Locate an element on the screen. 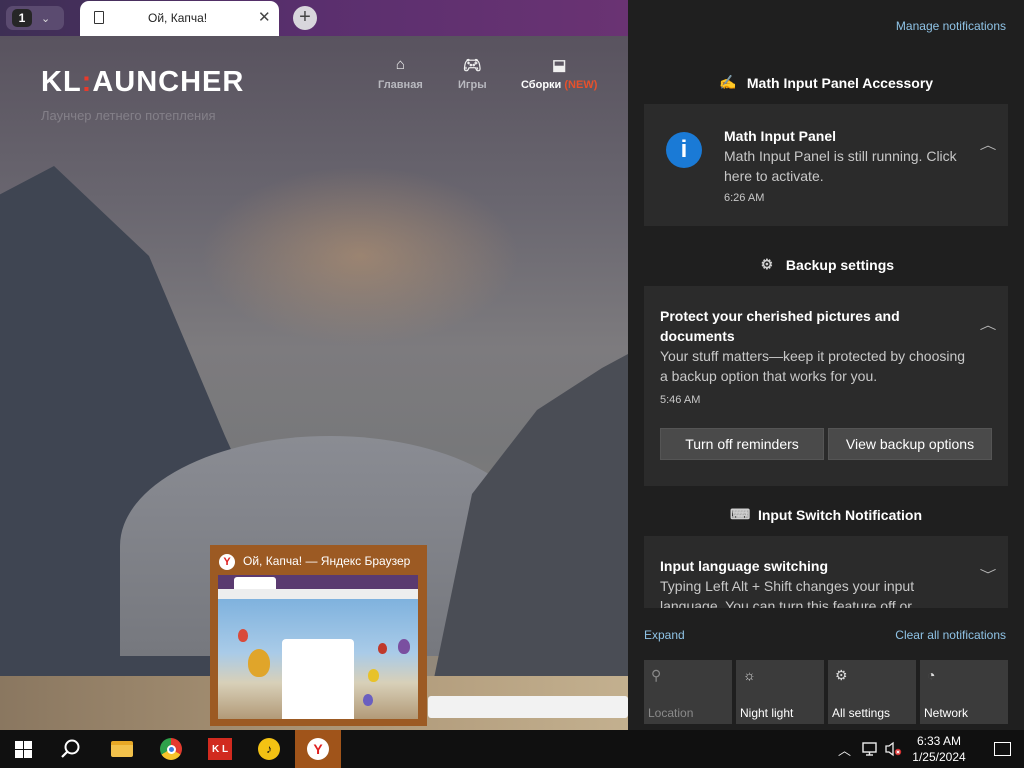  search-icon is located at coordinates (70, 748).